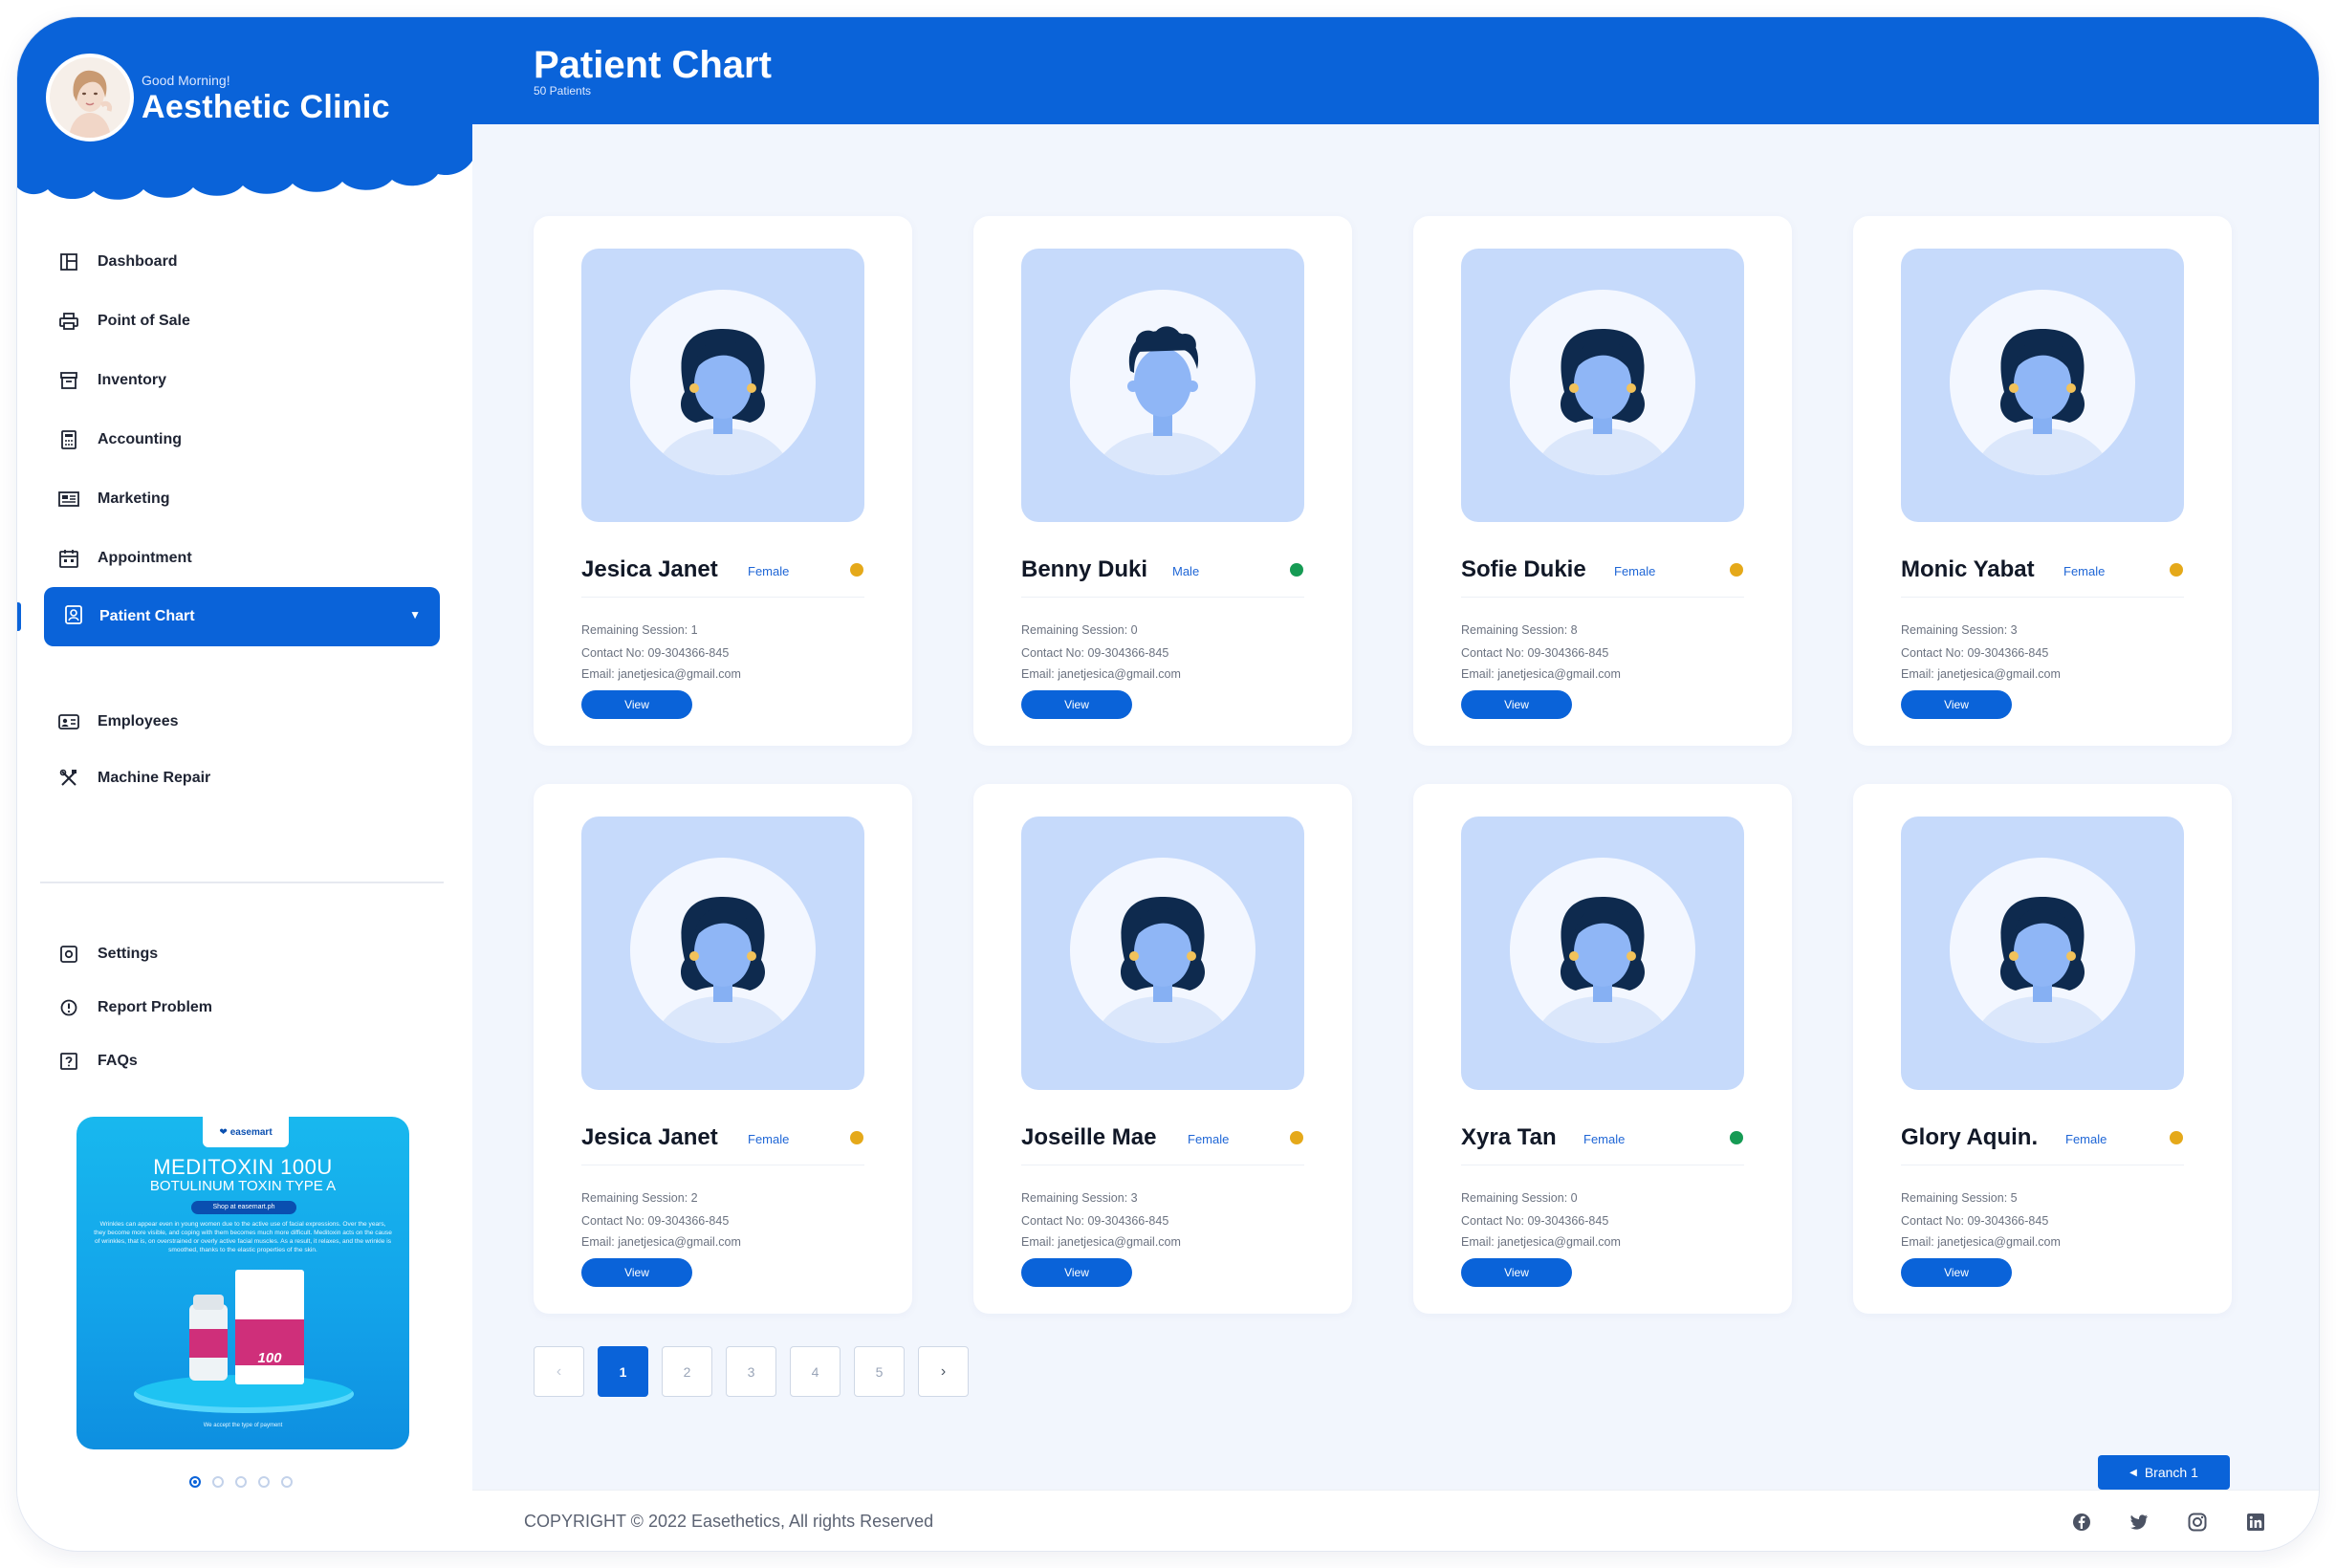  What do you see at coordinates (2139, 1522) in the screenshot?
I see `twitter-icon` at bounding box center [2139, 1522].